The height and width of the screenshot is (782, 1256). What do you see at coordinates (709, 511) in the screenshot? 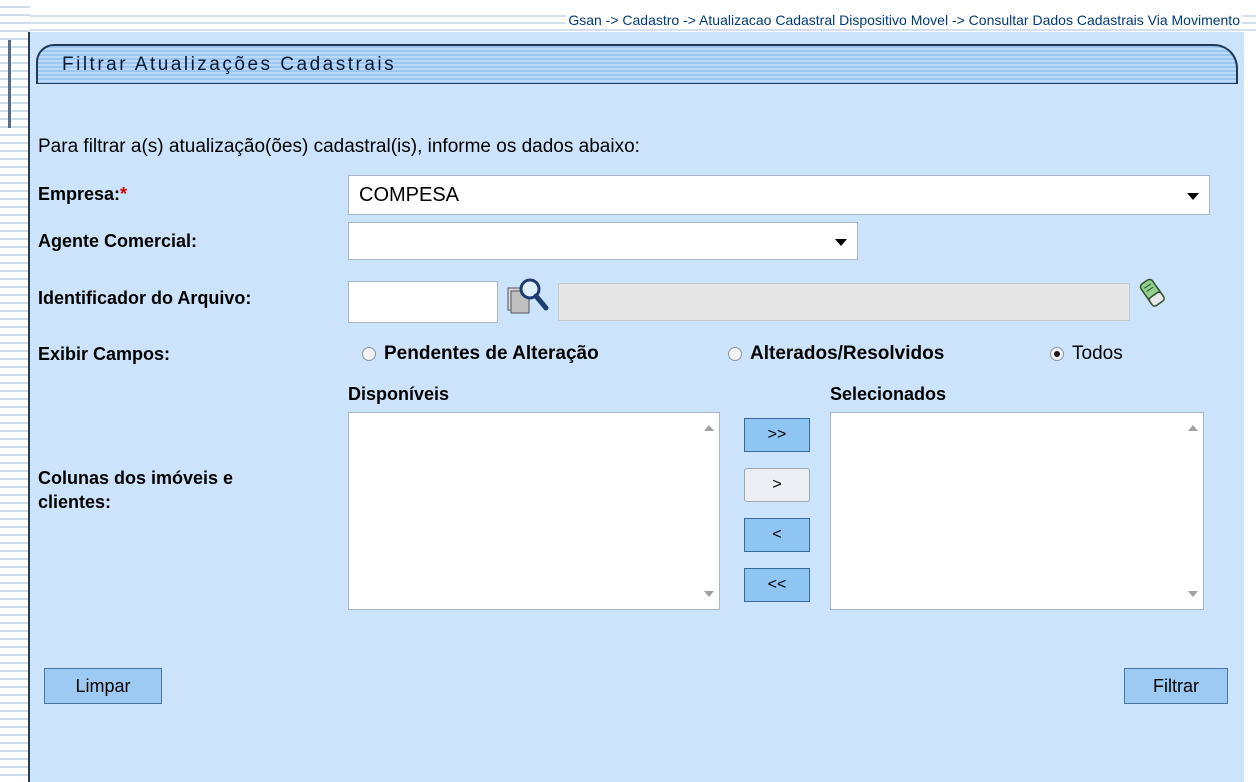
I see `disponiveis-scrollbar` at bounding box center [709, 511].